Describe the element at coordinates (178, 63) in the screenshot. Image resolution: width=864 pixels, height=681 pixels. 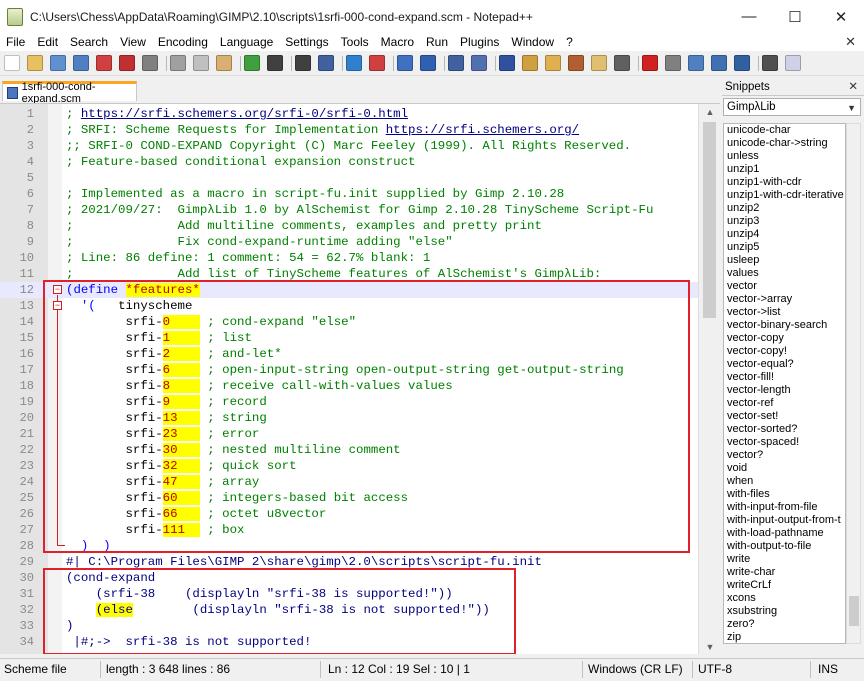
I see `cut-icon` at that location.